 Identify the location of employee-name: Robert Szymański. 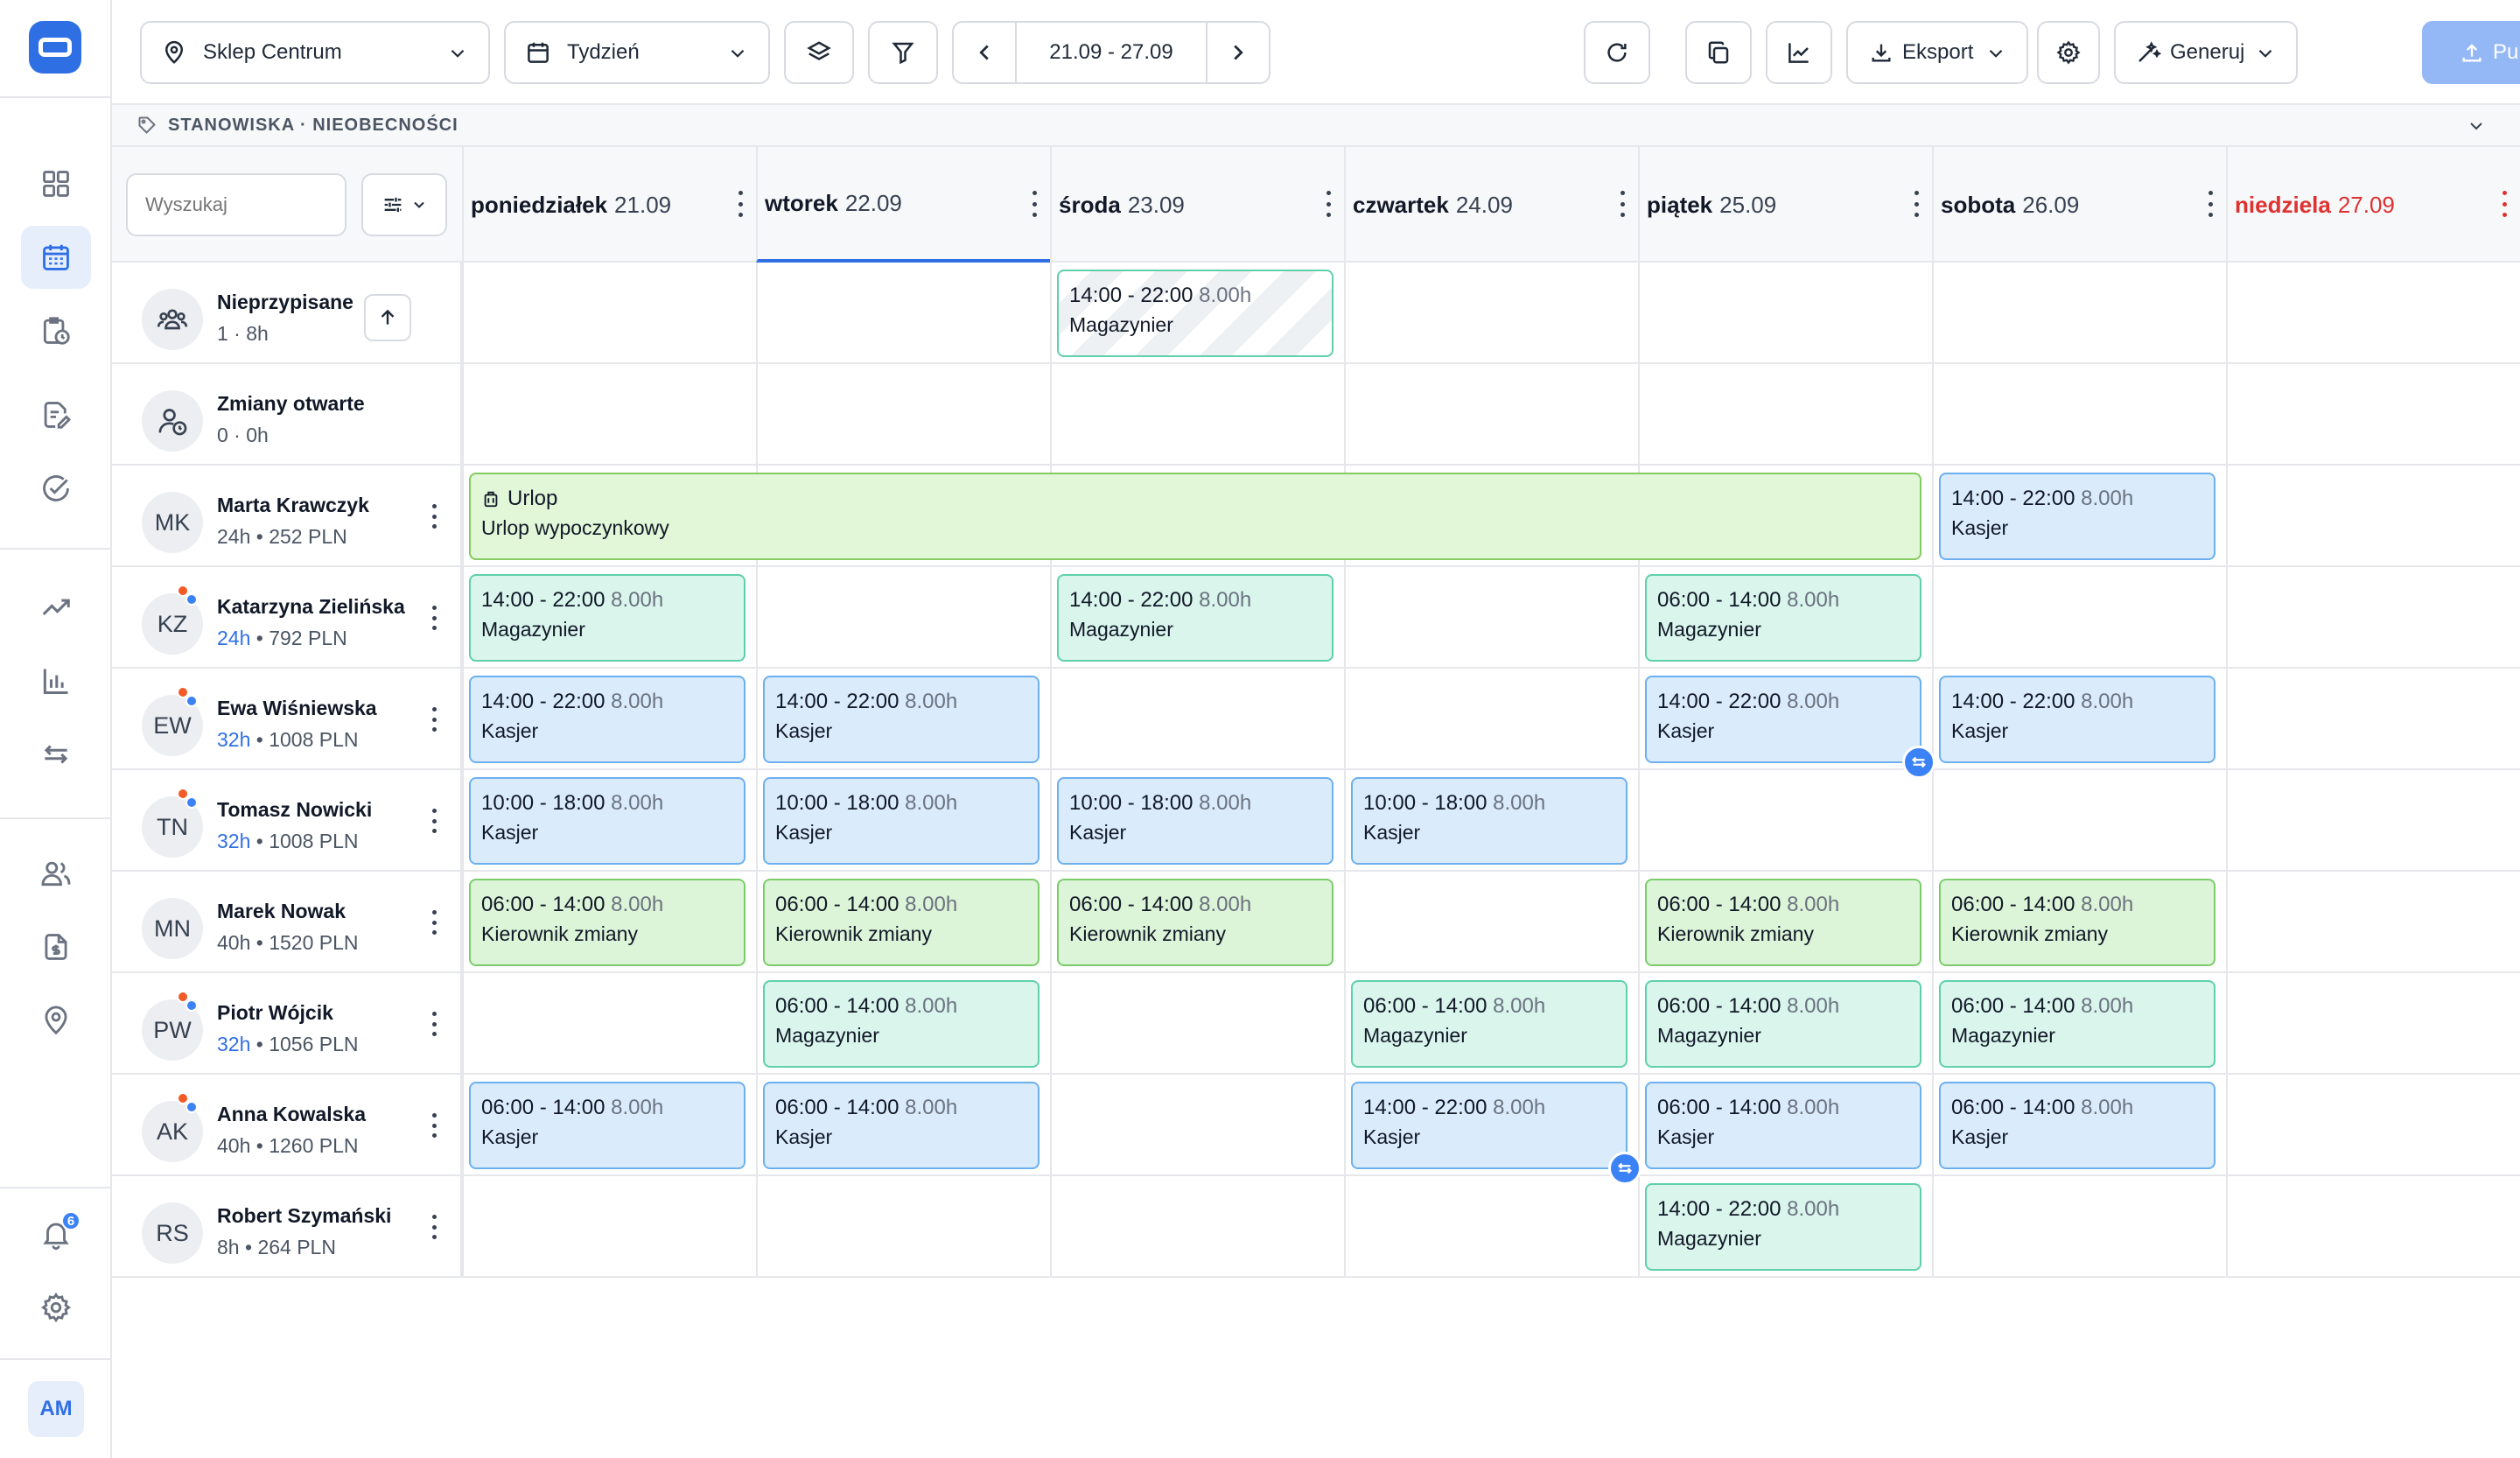
(304, 1216).